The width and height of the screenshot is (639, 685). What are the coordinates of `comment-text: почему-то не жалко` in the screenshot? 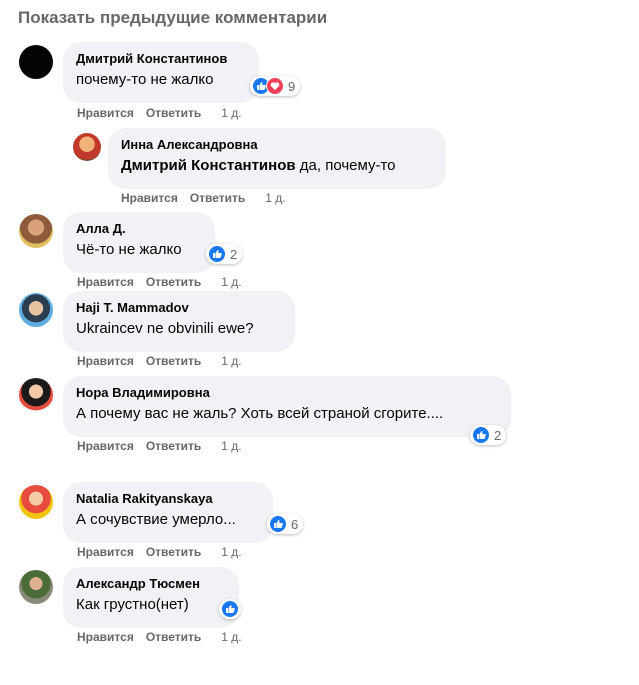 It's located at (145, 79).